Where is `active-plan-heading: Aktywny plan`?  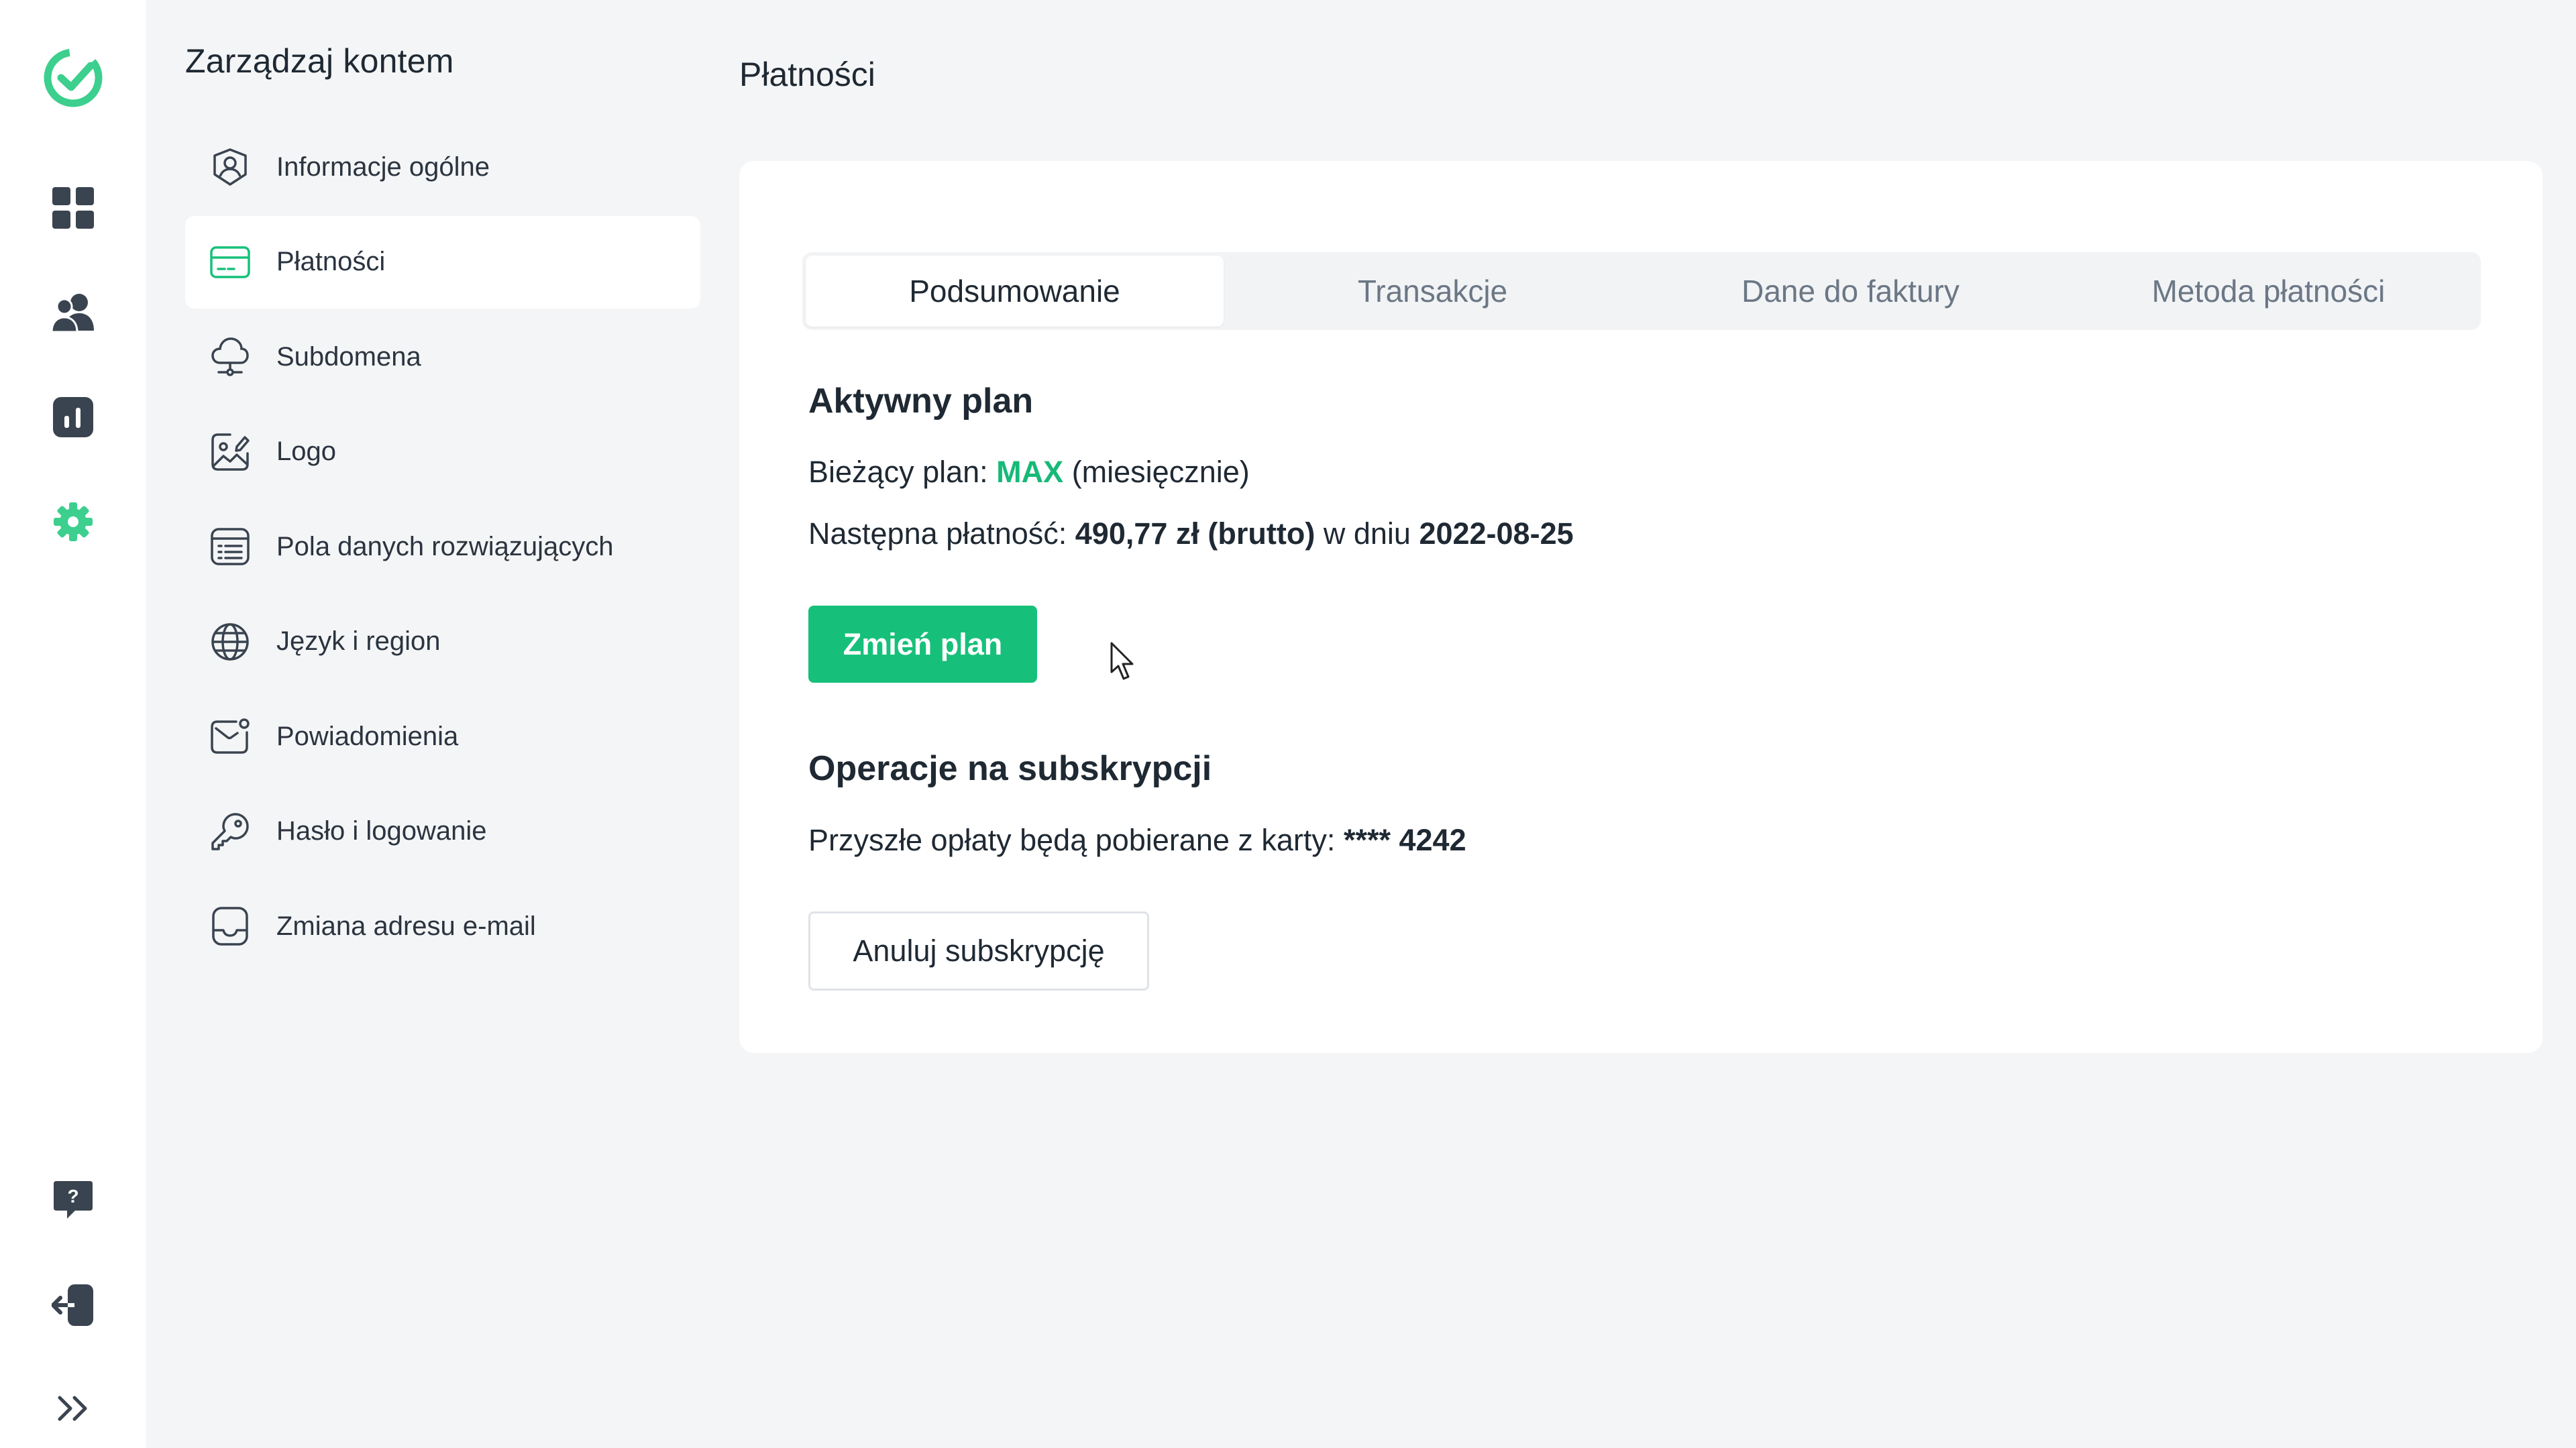
active-plan-heading: Aktywny plan is located at coordinates (921, 401).